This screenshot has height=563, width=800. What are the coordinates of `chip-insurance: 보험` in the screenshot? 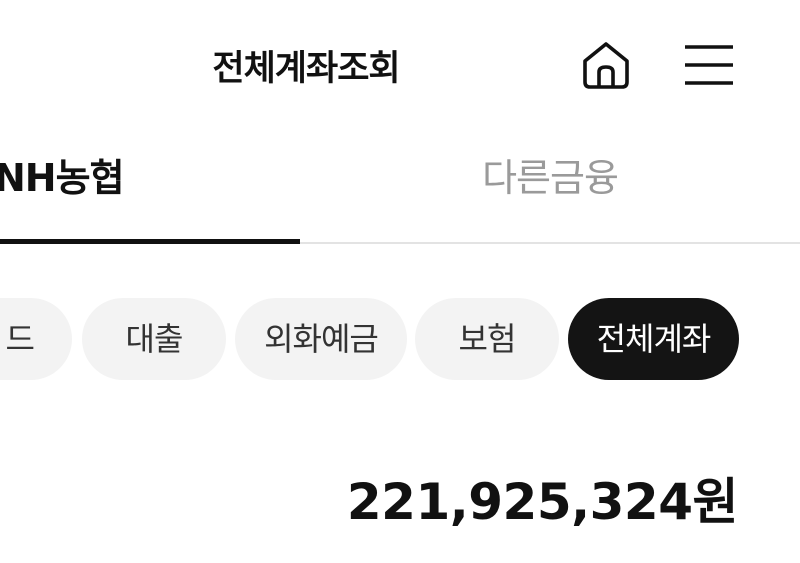 It's located at (487, 339).